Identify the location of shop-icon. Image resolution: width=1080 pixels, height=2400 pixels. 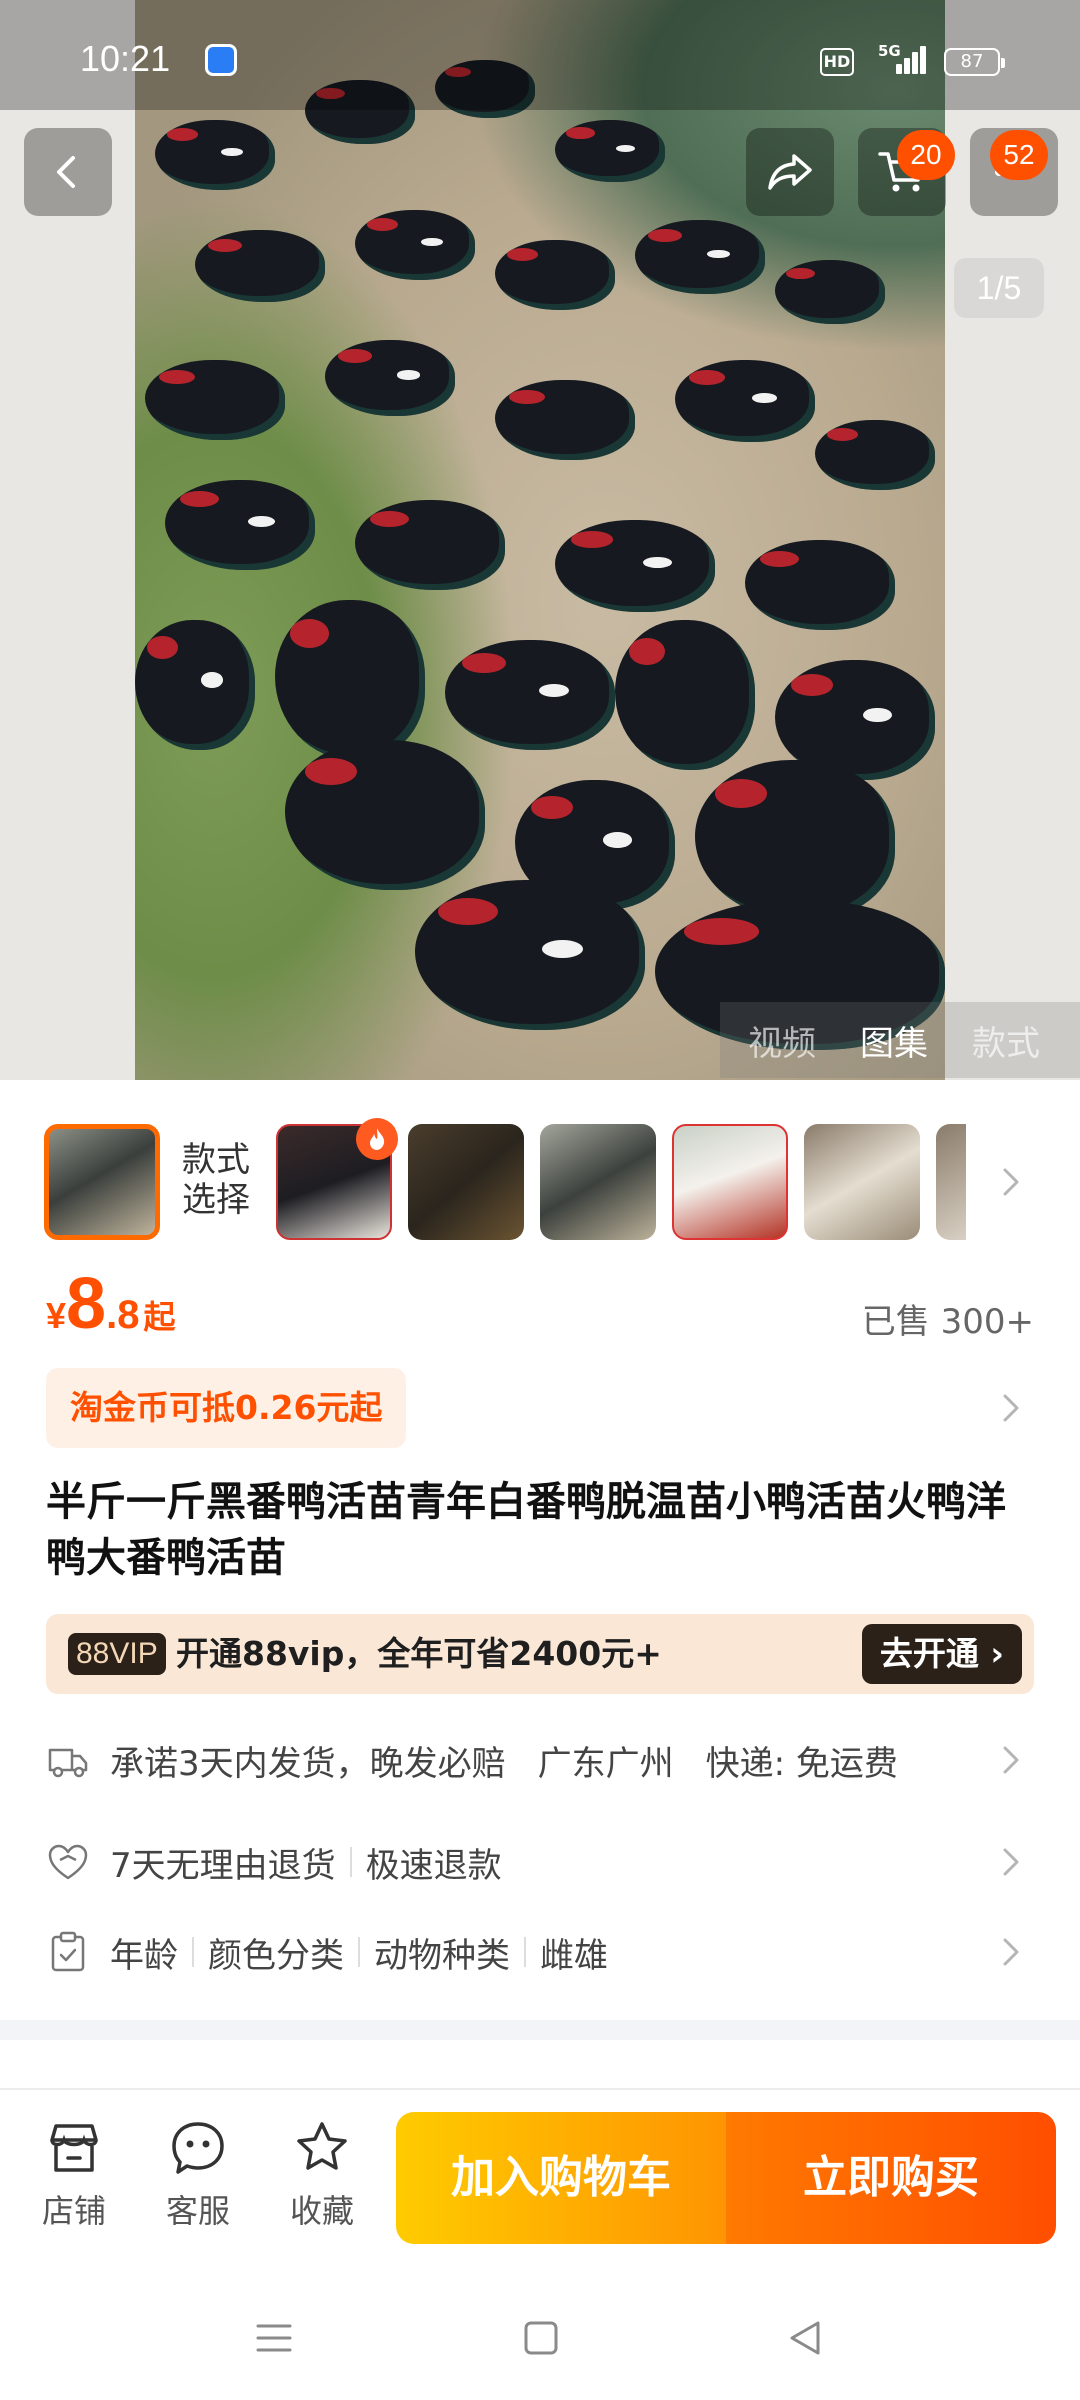
(74, 2148).